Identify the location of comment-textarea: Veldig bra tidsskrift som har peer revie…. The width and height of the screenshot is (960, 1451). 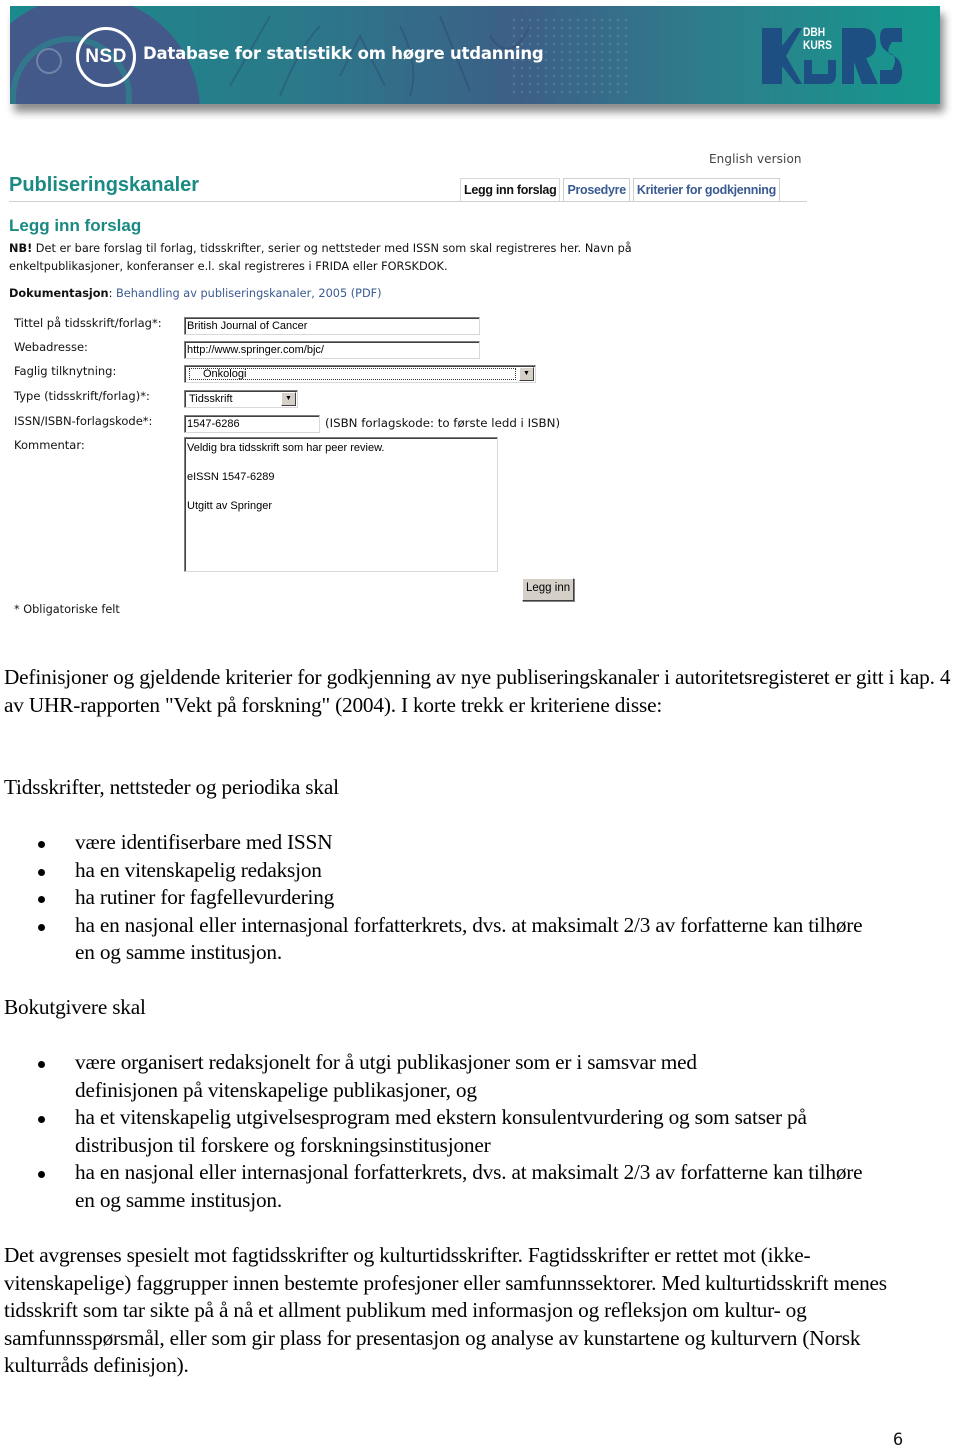
(341, 504).